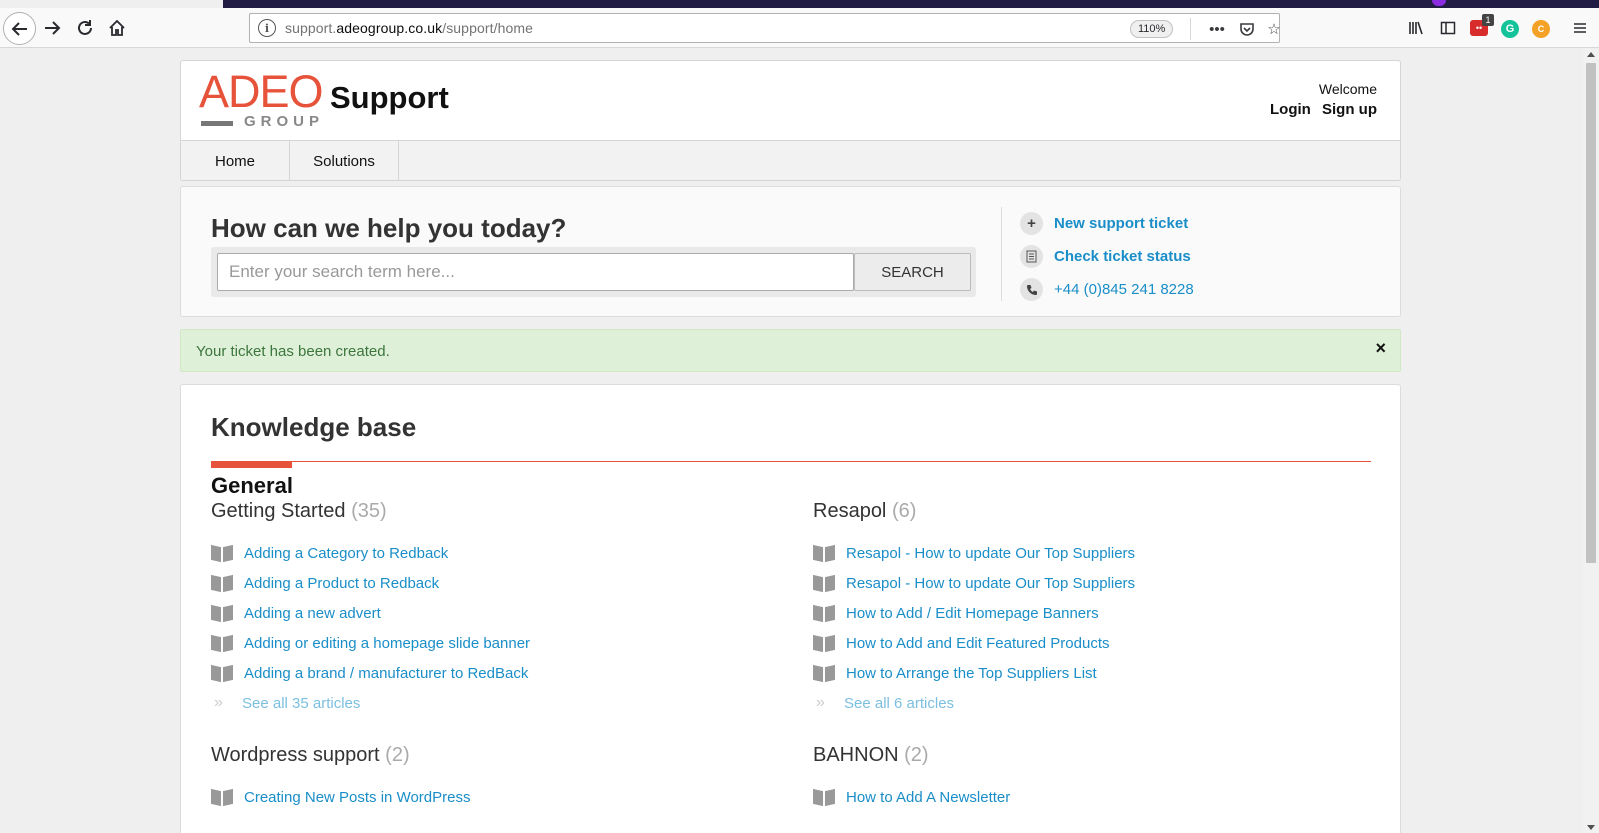  What do you see at coordinates (1093, 643) in the screenshot?
I see `article-link: How to Add and Edit Featured Products` at bounding box center [1093, 643].